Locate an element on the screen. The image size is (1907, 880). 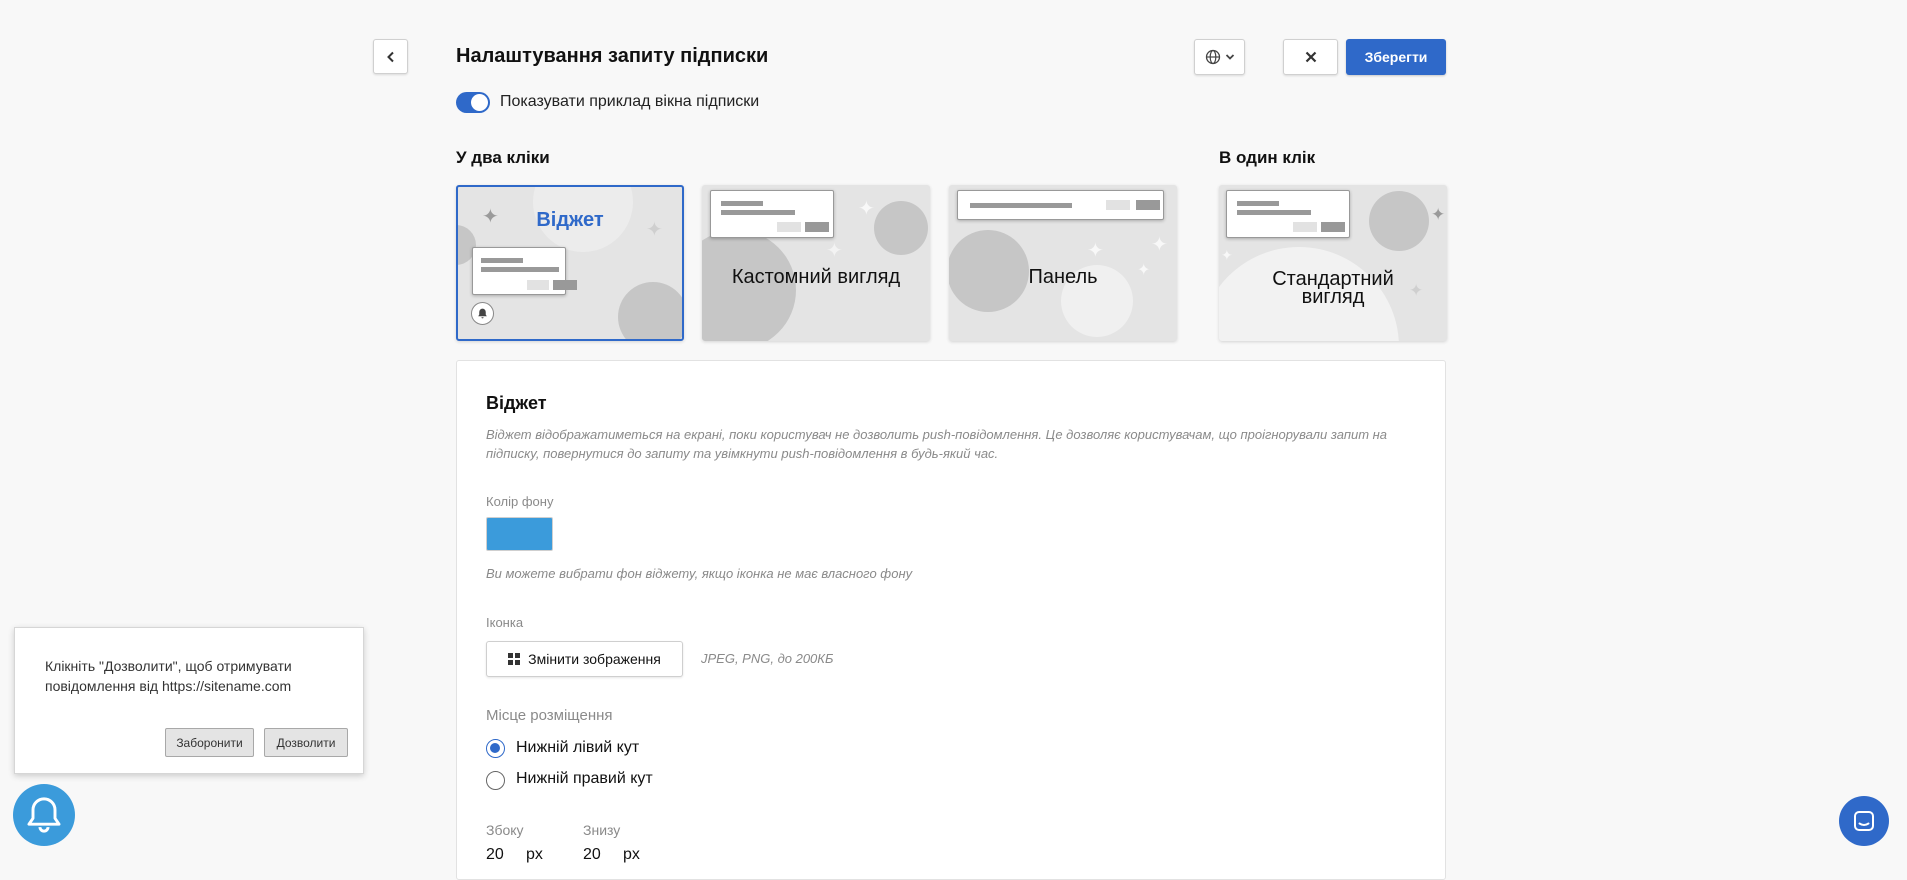
one-click-heading: В один клік is located at coordinates (1267, 157).